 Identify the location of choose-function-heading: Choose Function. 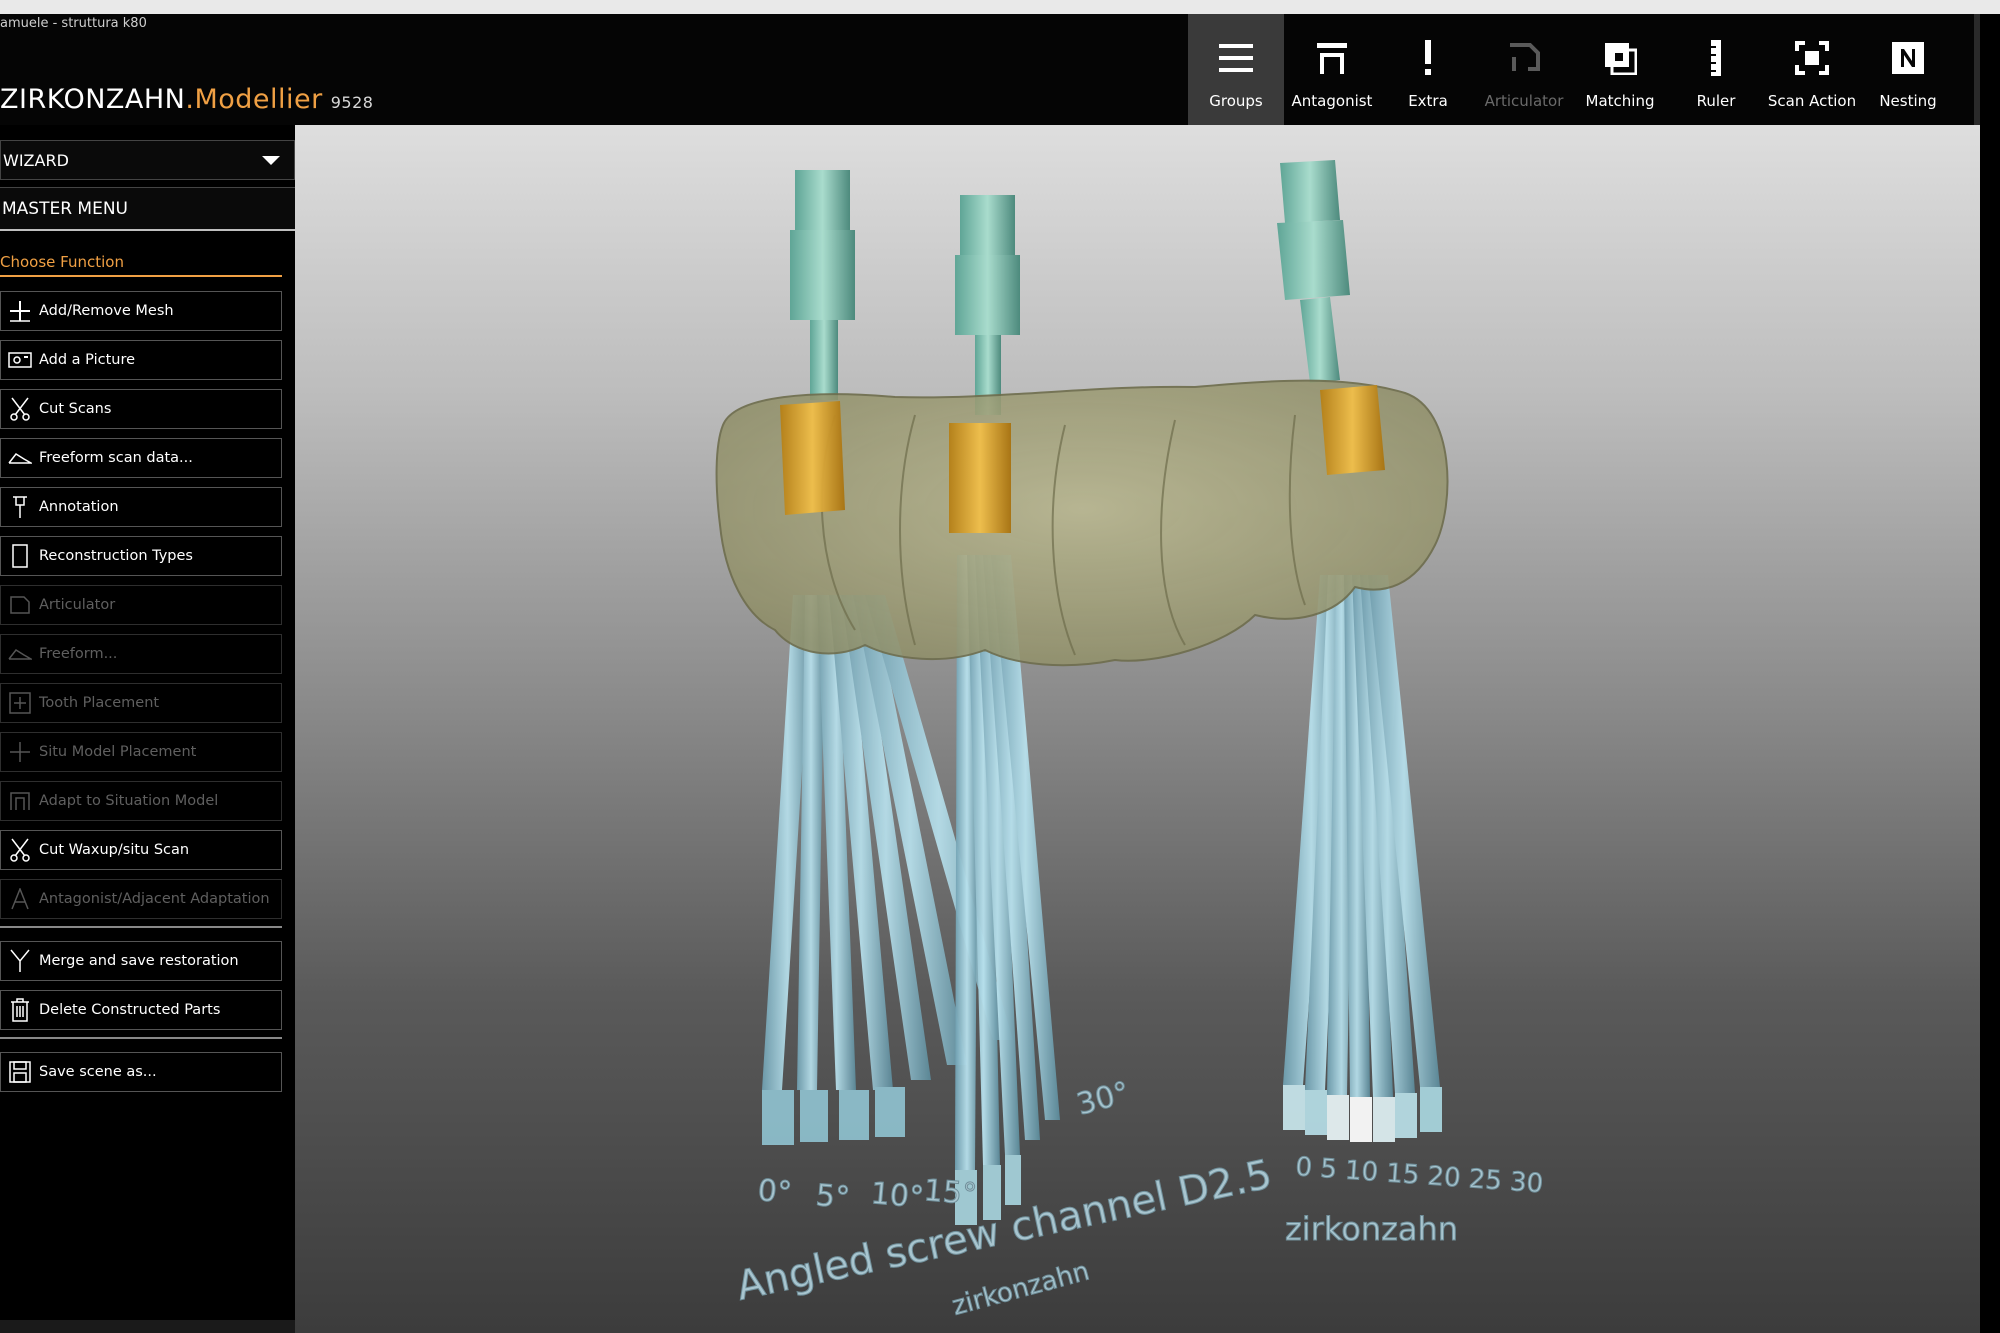
(141, 265).